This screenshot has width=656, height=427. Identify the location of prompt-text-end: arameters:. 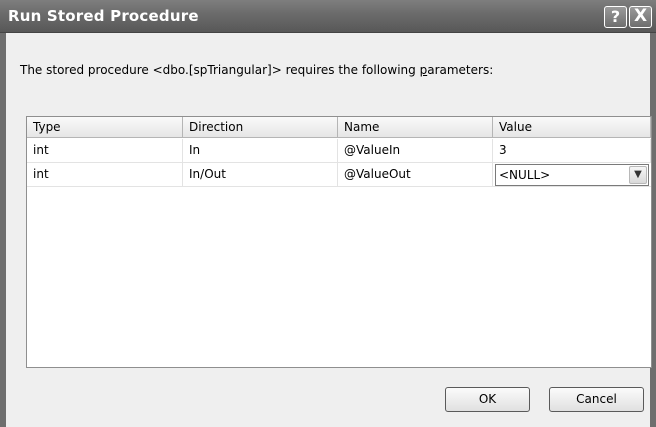
(460, 70).